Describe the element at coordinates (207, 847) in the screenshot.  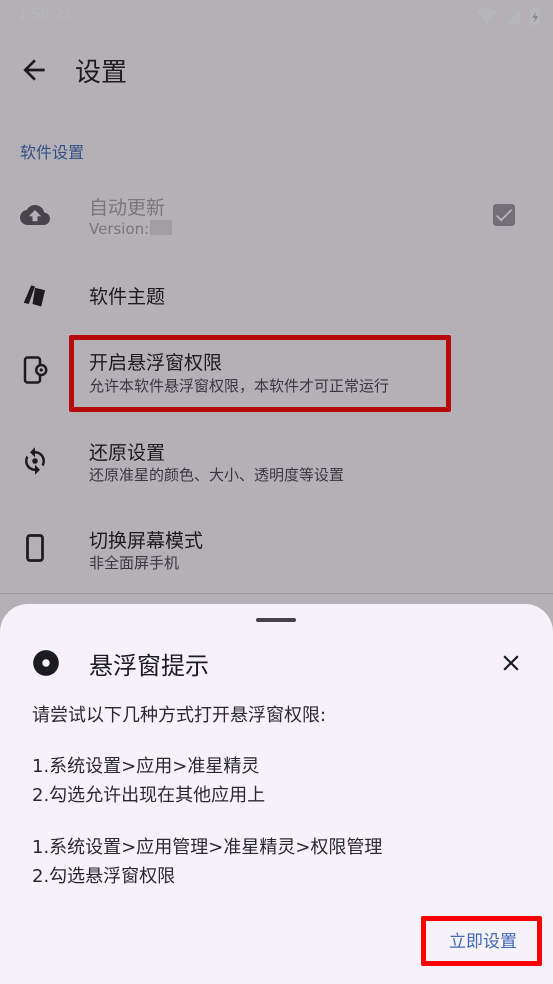
I see `method2-step1: 1.系统设置>应用管理>准星精灵>权限管理` at that location.